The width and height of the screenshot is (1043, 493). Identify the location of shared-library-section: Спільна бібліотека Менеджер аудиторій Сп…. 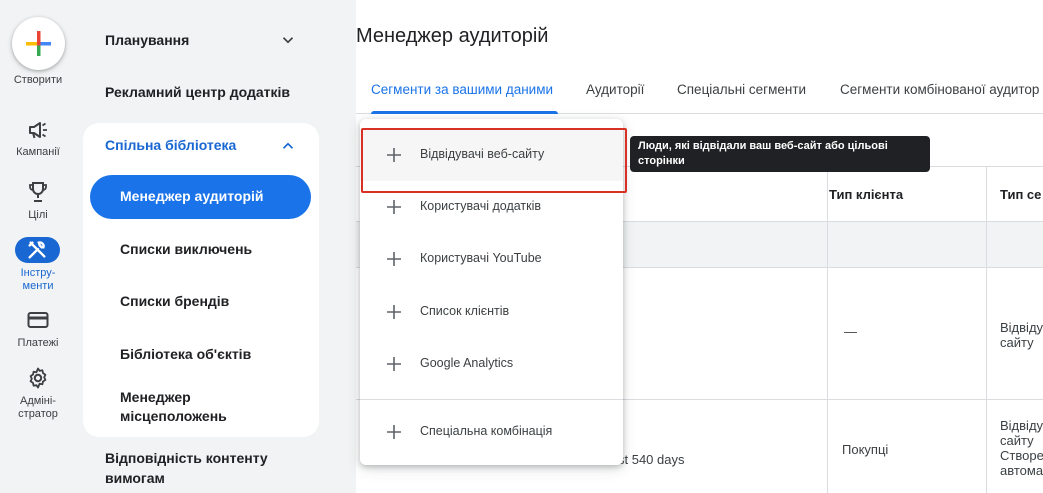
(201, 280).